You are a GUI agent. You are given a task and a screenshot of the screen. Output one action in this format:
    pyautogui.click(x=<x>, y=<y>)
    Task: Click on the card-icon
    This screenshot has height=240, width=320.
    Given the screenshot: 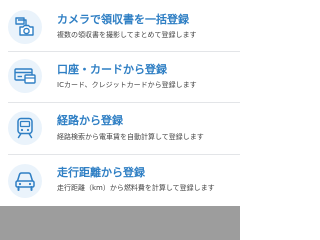 What is the action you would take?
    pyautogui.click(x=25, y=76)
    